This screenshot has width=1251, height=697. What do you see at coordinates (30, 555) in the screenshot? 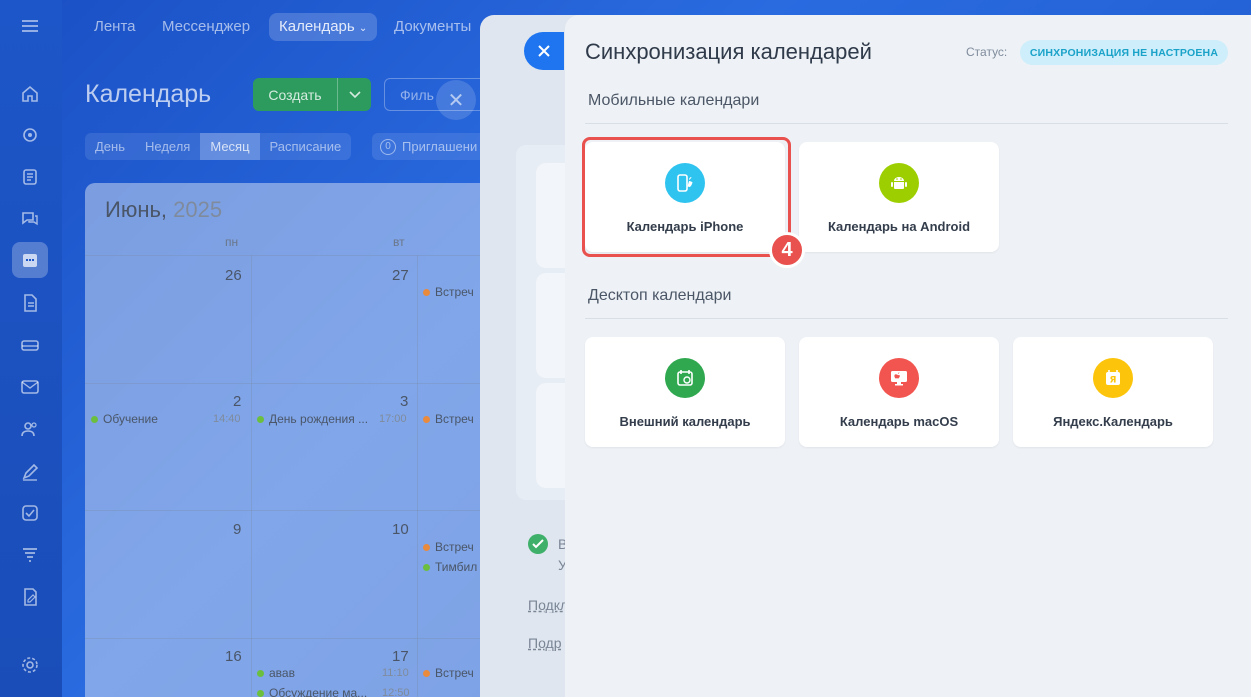
I see `filter-icon` at bounding box center [30, 555].